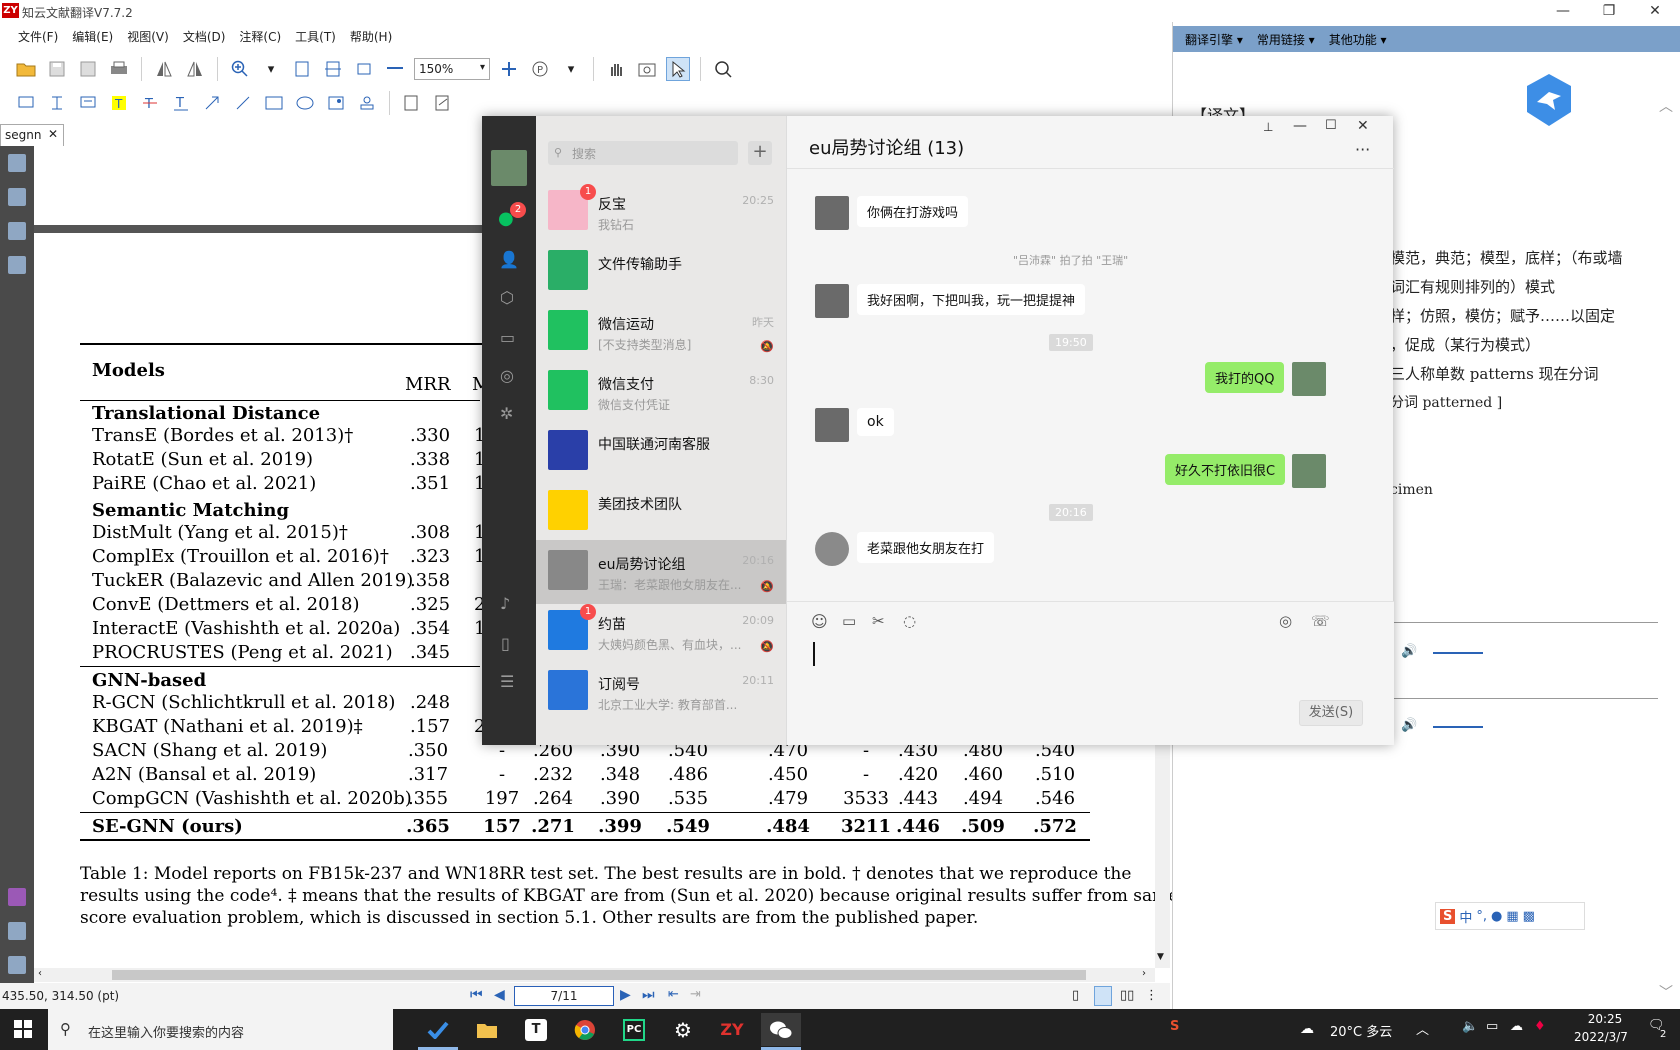  What do you see at coordinates (571, 69) in the screenshot?
I see `page-nav-dropdown-icon: ▾` at bounding box center [571, 69].